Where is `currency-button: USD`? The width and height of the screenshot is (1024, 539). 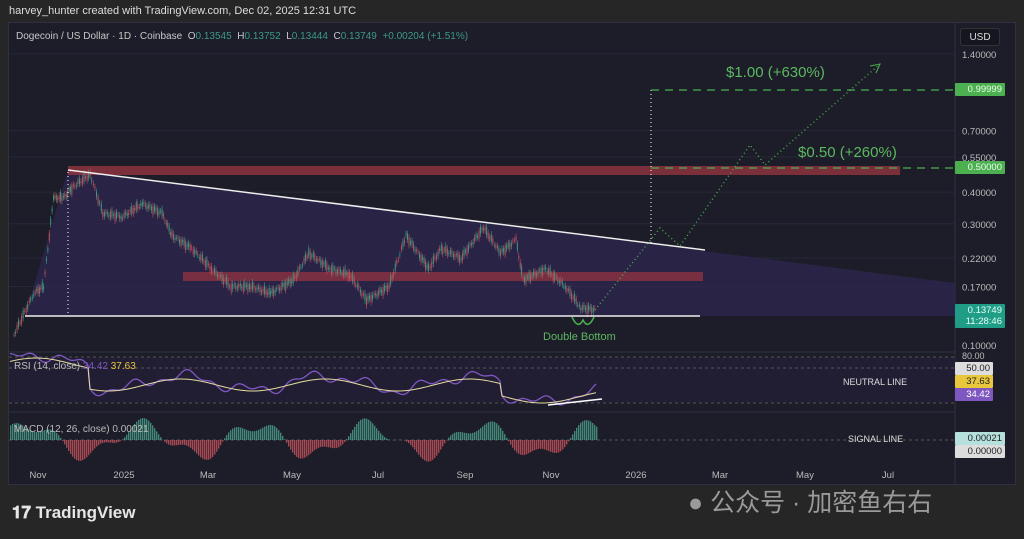
currency-button: USD is located at coordinates (980, 37).